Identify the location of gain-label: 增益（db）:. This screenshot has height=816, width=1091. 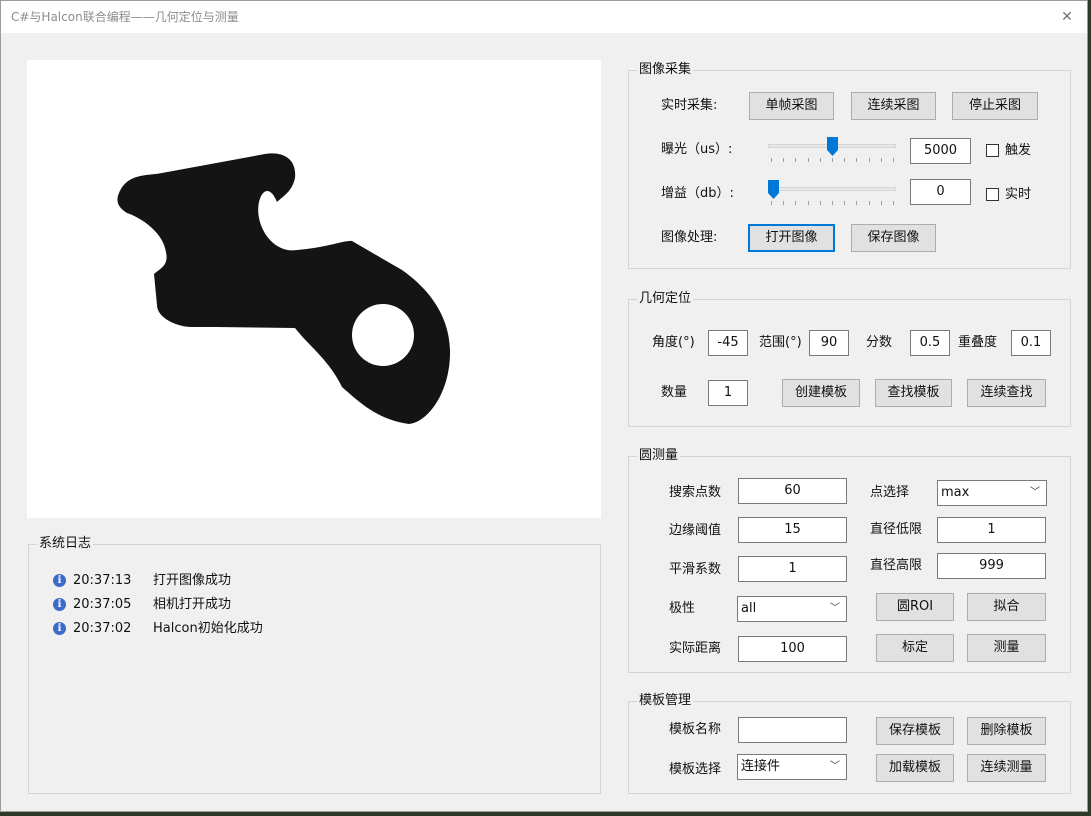
(697, 193).